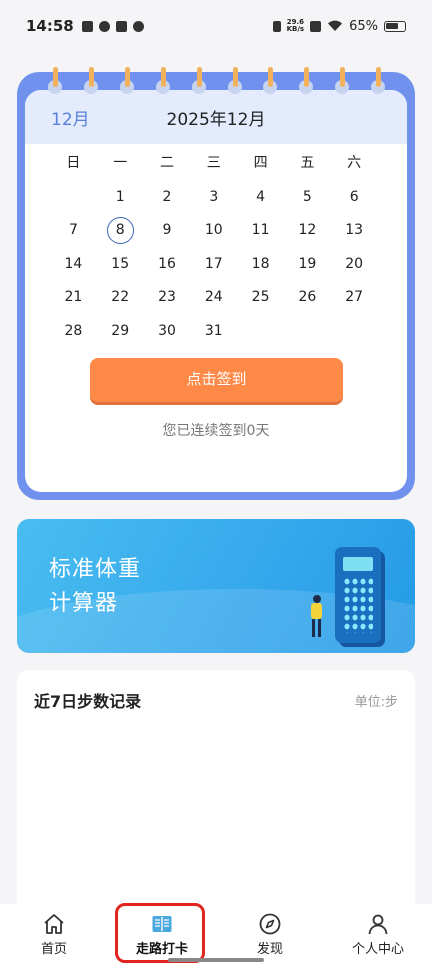  I want to click on calendar-day: 4, so click(260, 197).